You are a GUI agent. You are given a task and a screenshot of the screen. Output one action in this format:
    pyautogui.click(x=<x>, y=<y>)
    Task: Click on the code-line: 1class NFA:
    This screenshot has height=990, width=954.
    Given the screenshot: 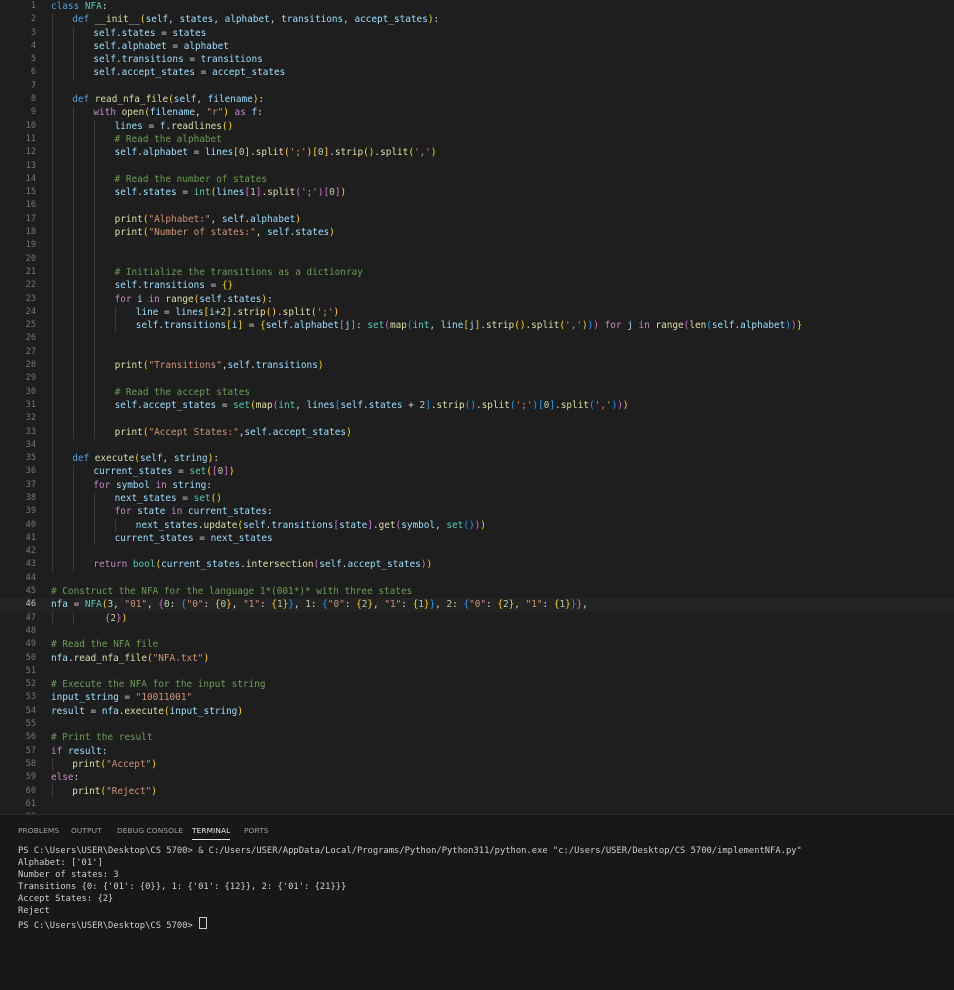 What is the action you would take?
    pyautogui.click(x=477, y=6)
    